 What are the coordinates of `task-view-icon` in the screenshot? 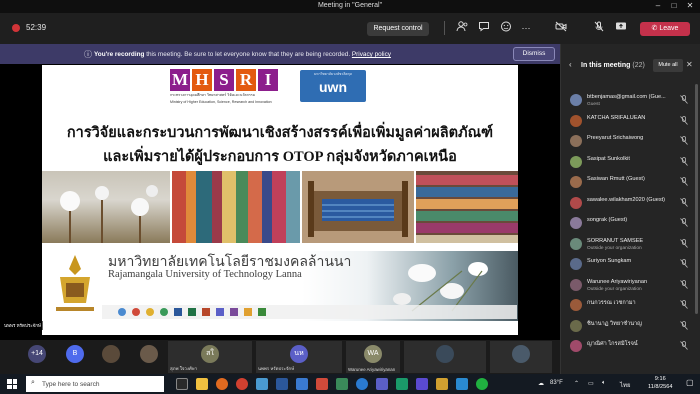 It's located at (182, 384).